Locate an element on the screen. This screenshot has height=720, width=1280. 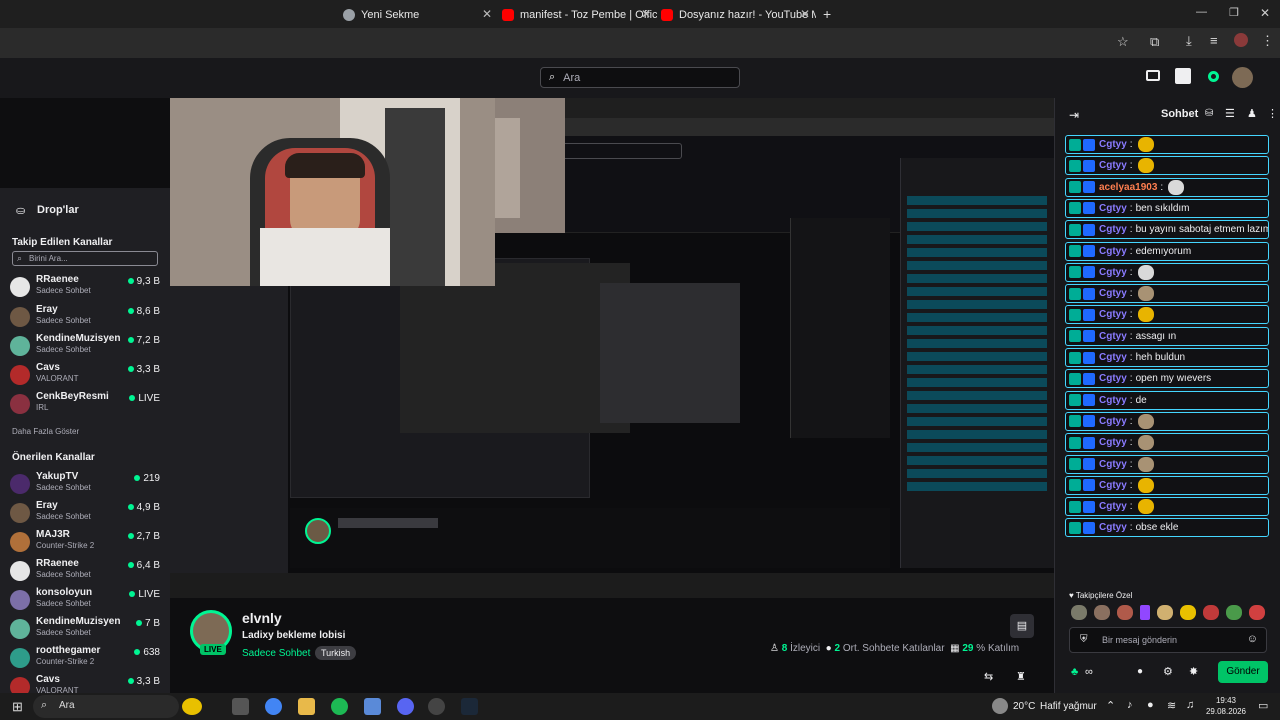
app-icon is located at coordinates (372, 706).